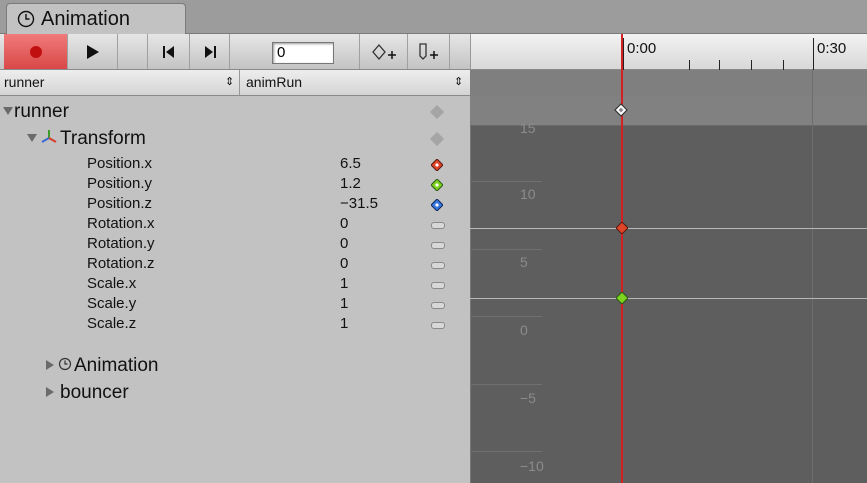 Image resolution: width=867 pixels, height=483 pixels. I want to click on property-label: Scale.x, so click(112, 283).